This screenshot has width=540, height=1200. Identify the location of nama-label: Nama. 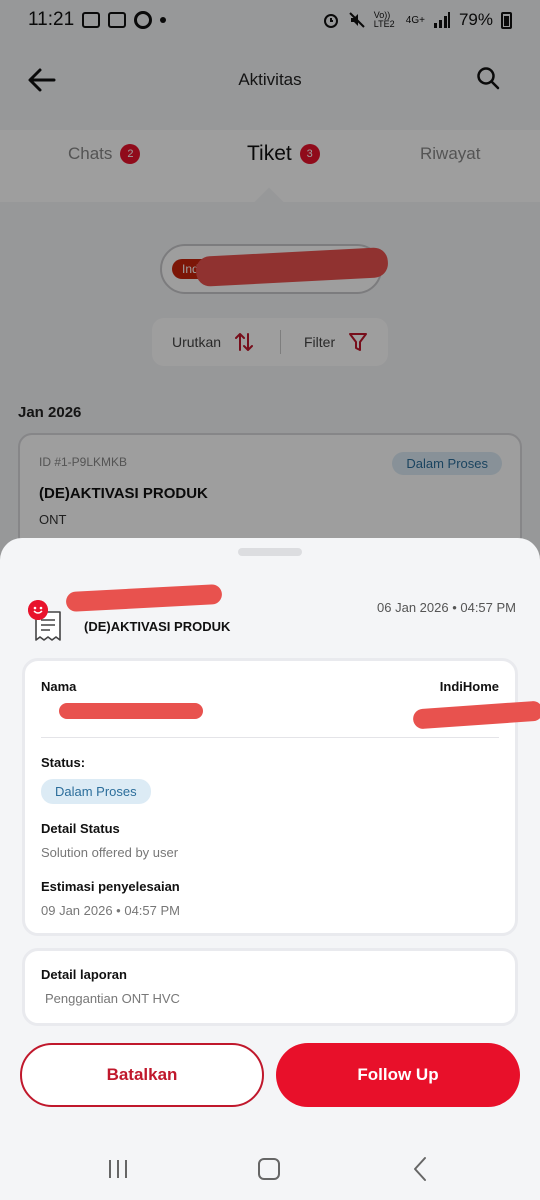
(59, 686).